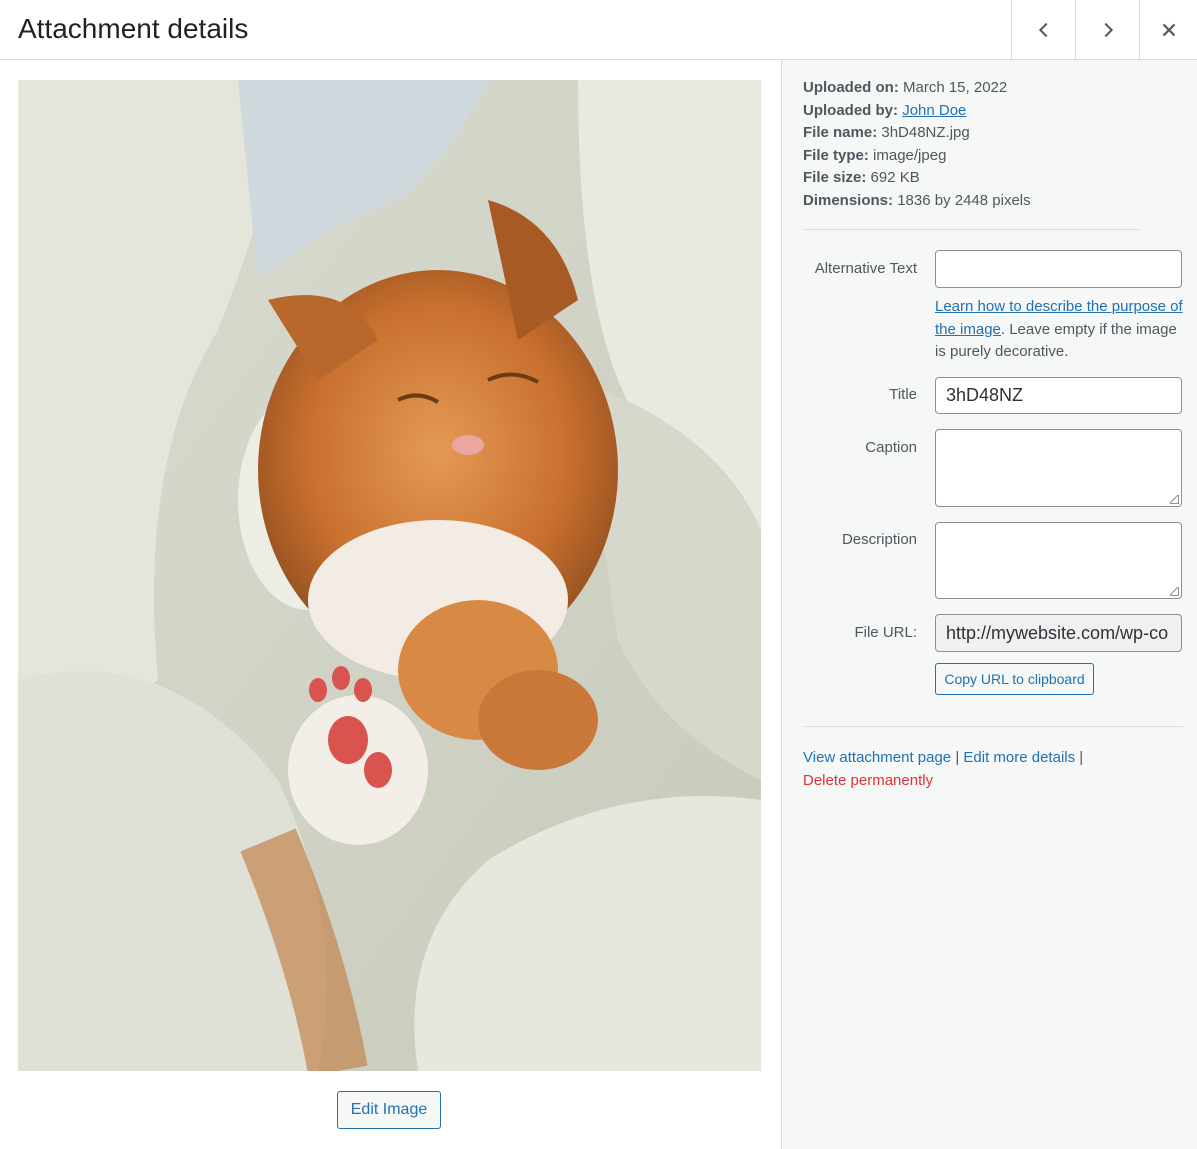 This screenshot has width=1197, height=1149. Describe the element at coordinates (868, 780) in the screenshot. I see `delete-permanently-link: Delete permanently` at that location.